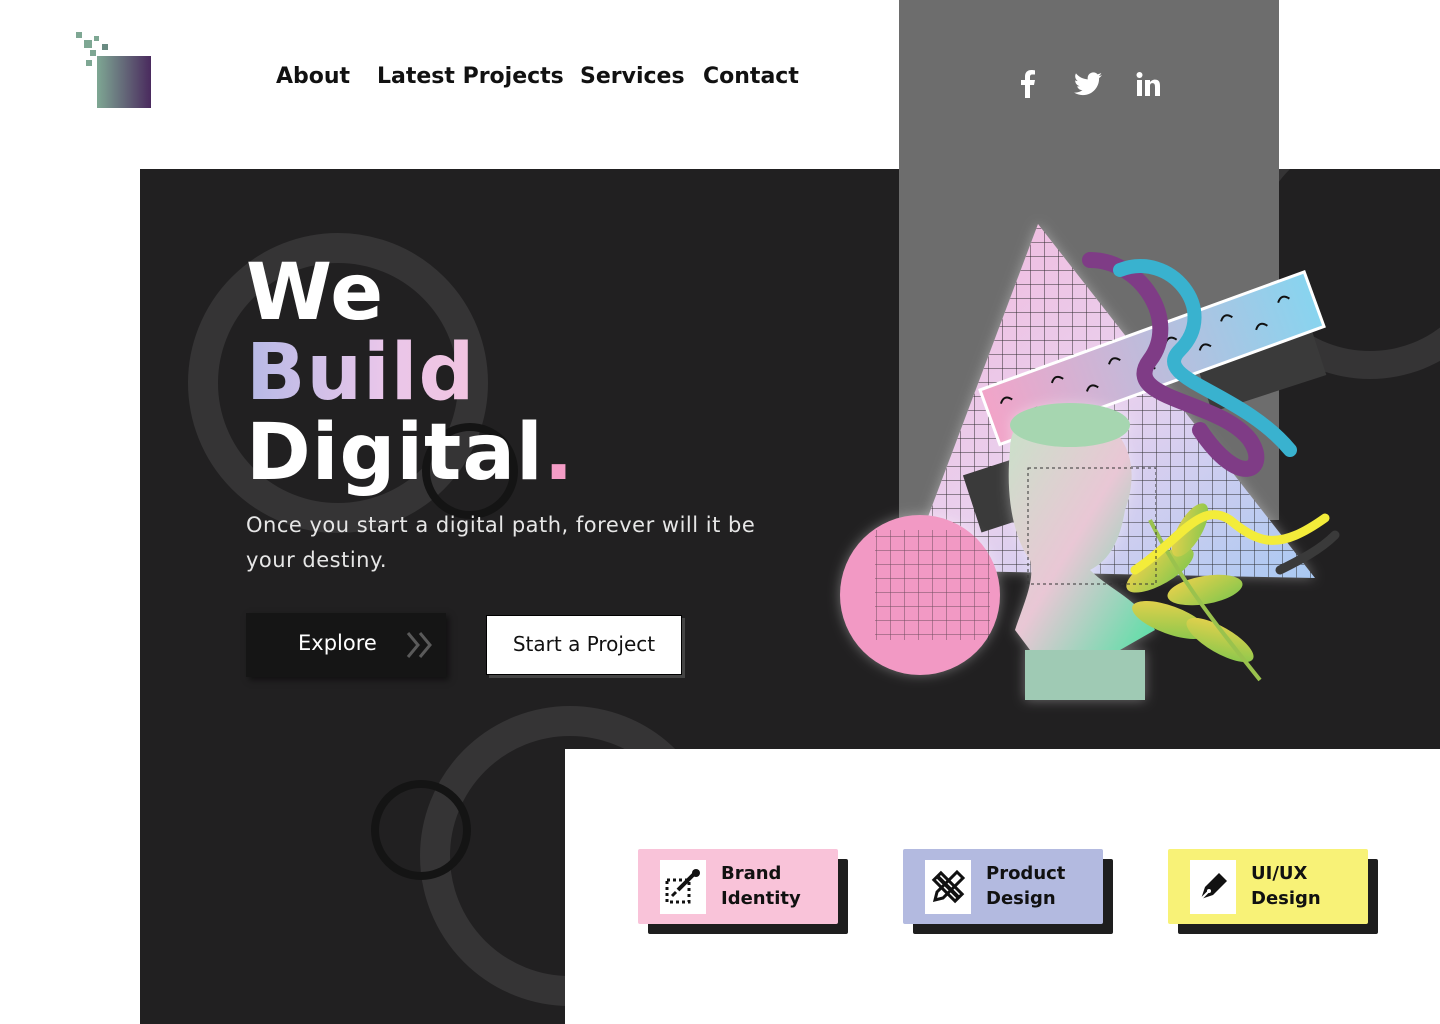  Describe the element at coordinates (313, 76) in the screenshot. I see `nav-about: About` at that location.